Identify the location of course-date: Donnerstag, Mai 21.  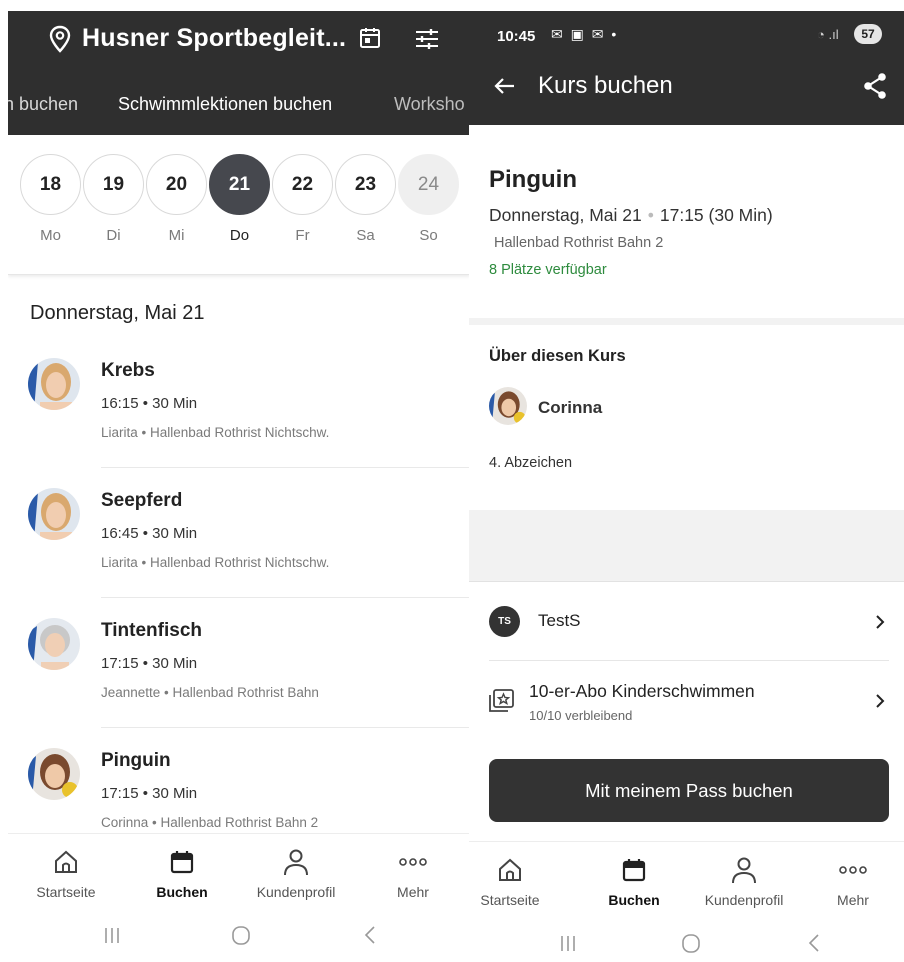
(565, 215).